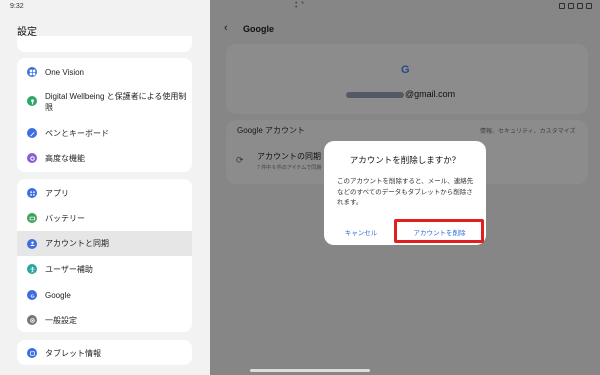  I want to click on account-icon, so click(32, 243).